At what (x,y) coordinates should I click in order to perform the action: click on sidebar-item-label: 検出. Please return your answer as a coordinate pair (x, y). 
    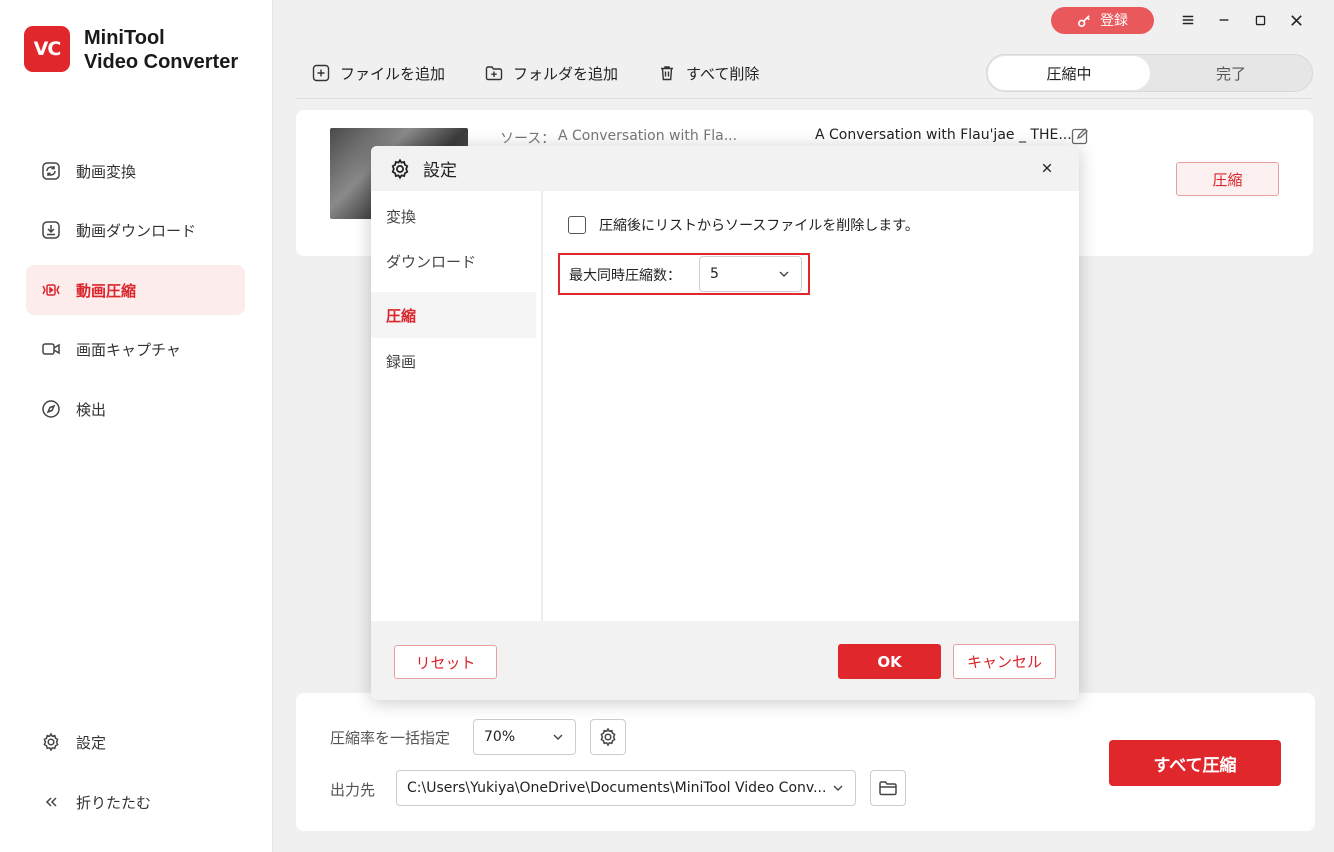
    Looking at the image, I should click on (91, 409).